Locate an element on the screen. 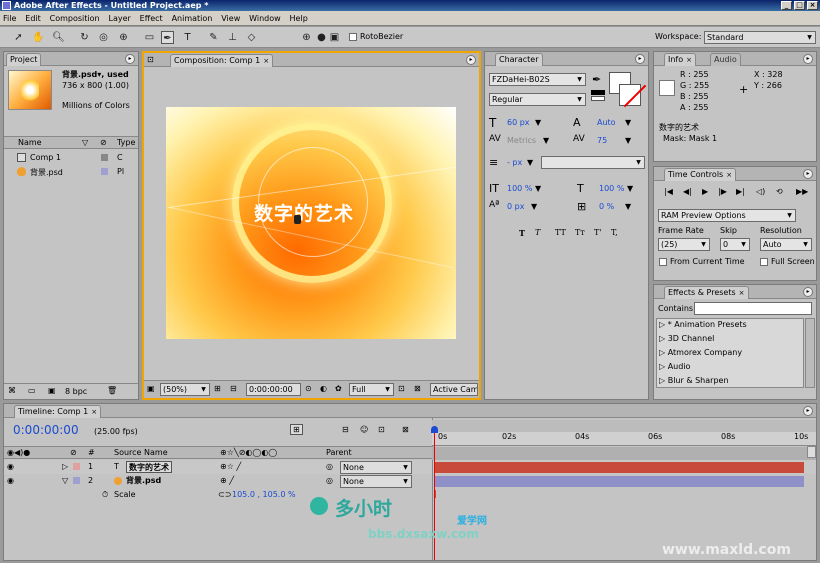  close-button: × is located at coordinates (812, 5).